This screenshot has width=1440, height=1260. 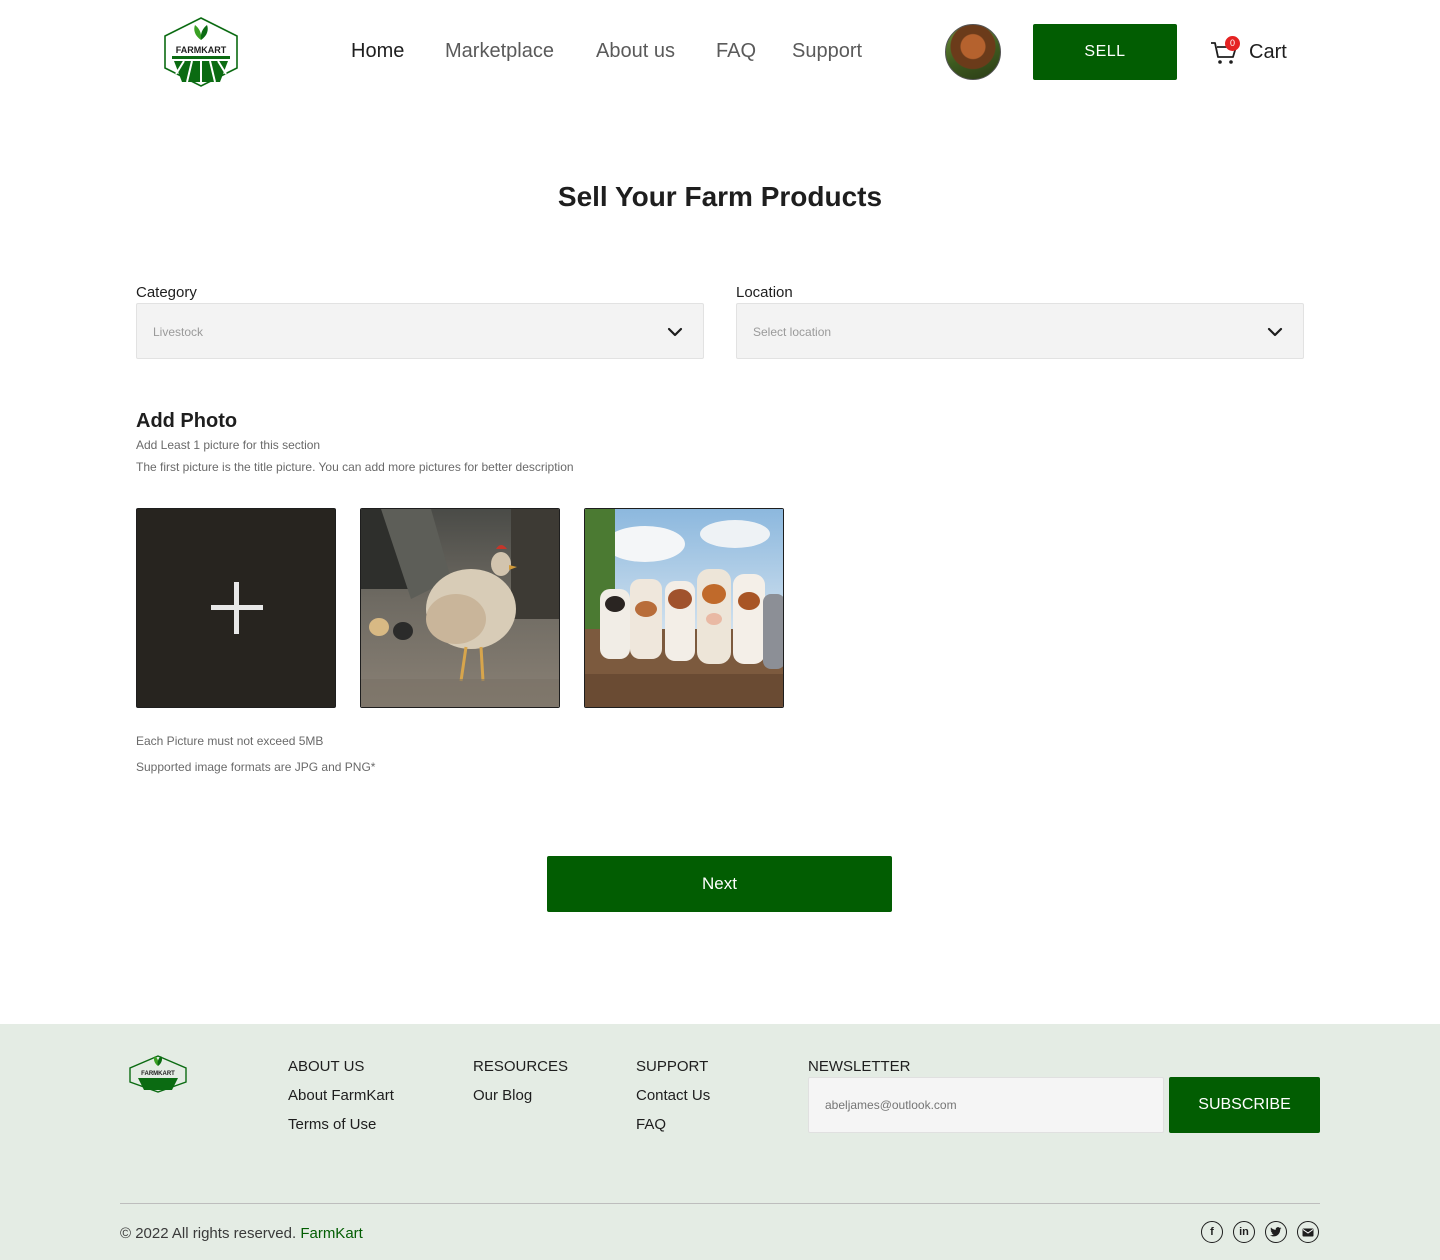 I want to click on add-photo-button, so click(x=236, y=608).